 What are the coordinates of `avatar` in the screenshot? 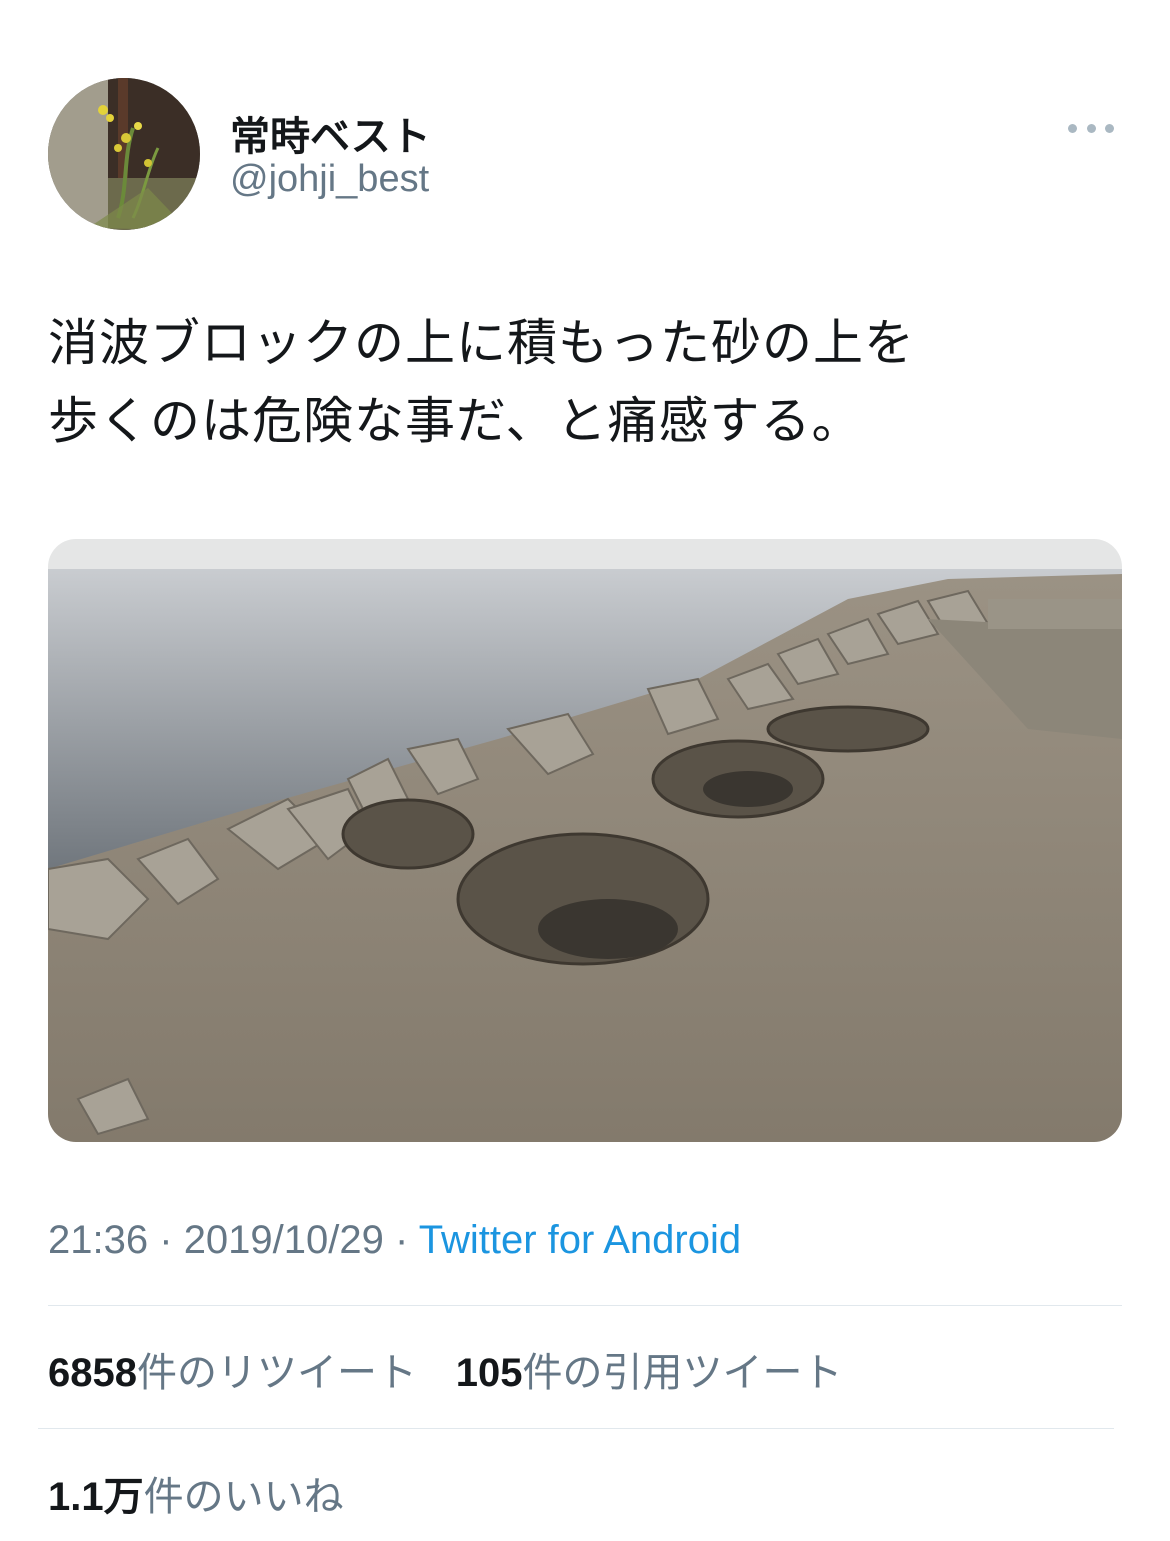 It's located at (124, 154).